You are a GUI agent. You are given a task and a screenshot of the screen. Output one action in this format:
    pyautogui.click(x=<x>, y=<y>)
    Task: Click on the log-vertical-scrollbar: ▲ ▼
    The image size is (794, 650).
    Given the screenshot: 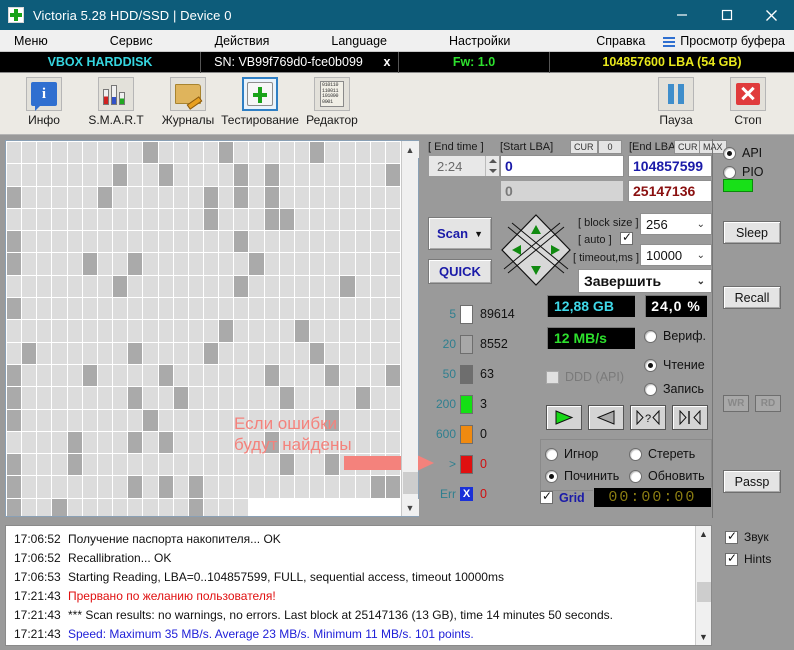 What is the action you would take?
    pyautogui.click(x=703, y=585)
    